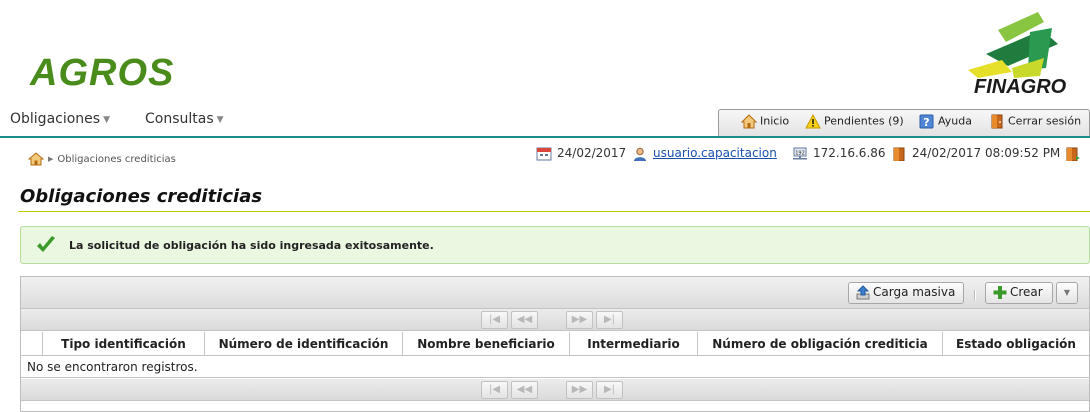  What do you see at coordinates (116, 159) in the screenshot?
I see `breadcrumb-current: Obligaciones crediticias` at bounding box center [116, 159].